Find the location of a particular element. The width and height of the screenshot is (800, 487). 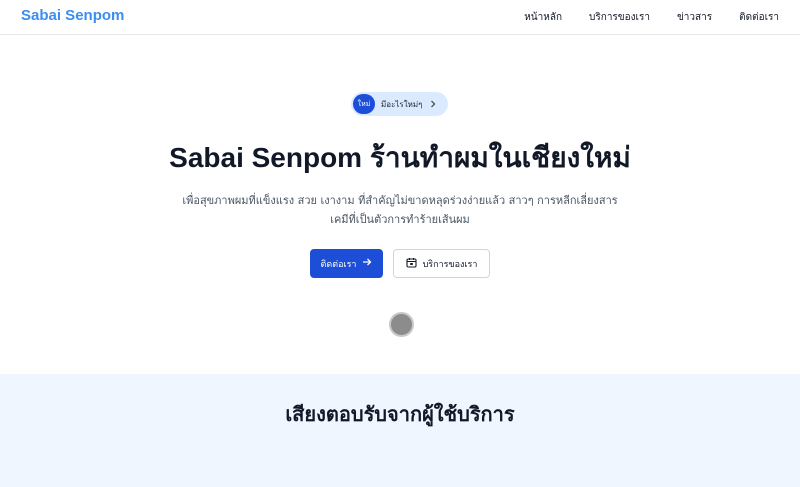

announcement-pill: ใหม่ มีอะไรใหม่ๆ is located at coordinates (399, 104).